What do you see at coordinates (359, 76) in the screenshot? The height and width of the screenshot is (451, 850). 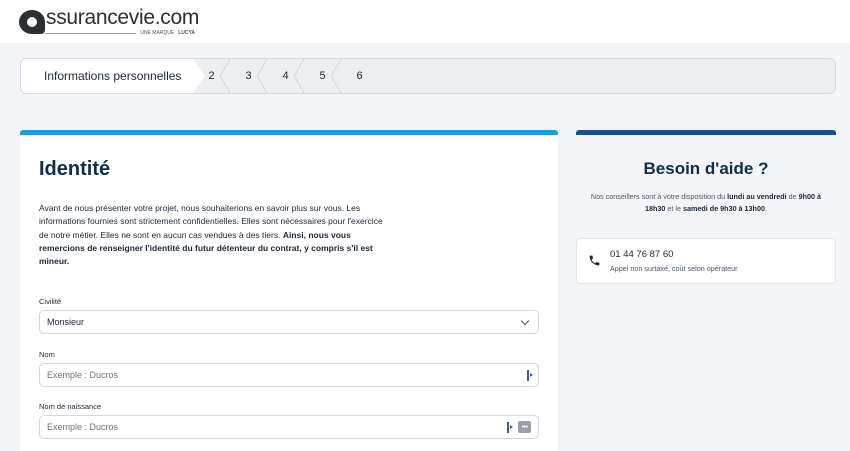 I see `step-6: 6` at bounding box center [359, 76].